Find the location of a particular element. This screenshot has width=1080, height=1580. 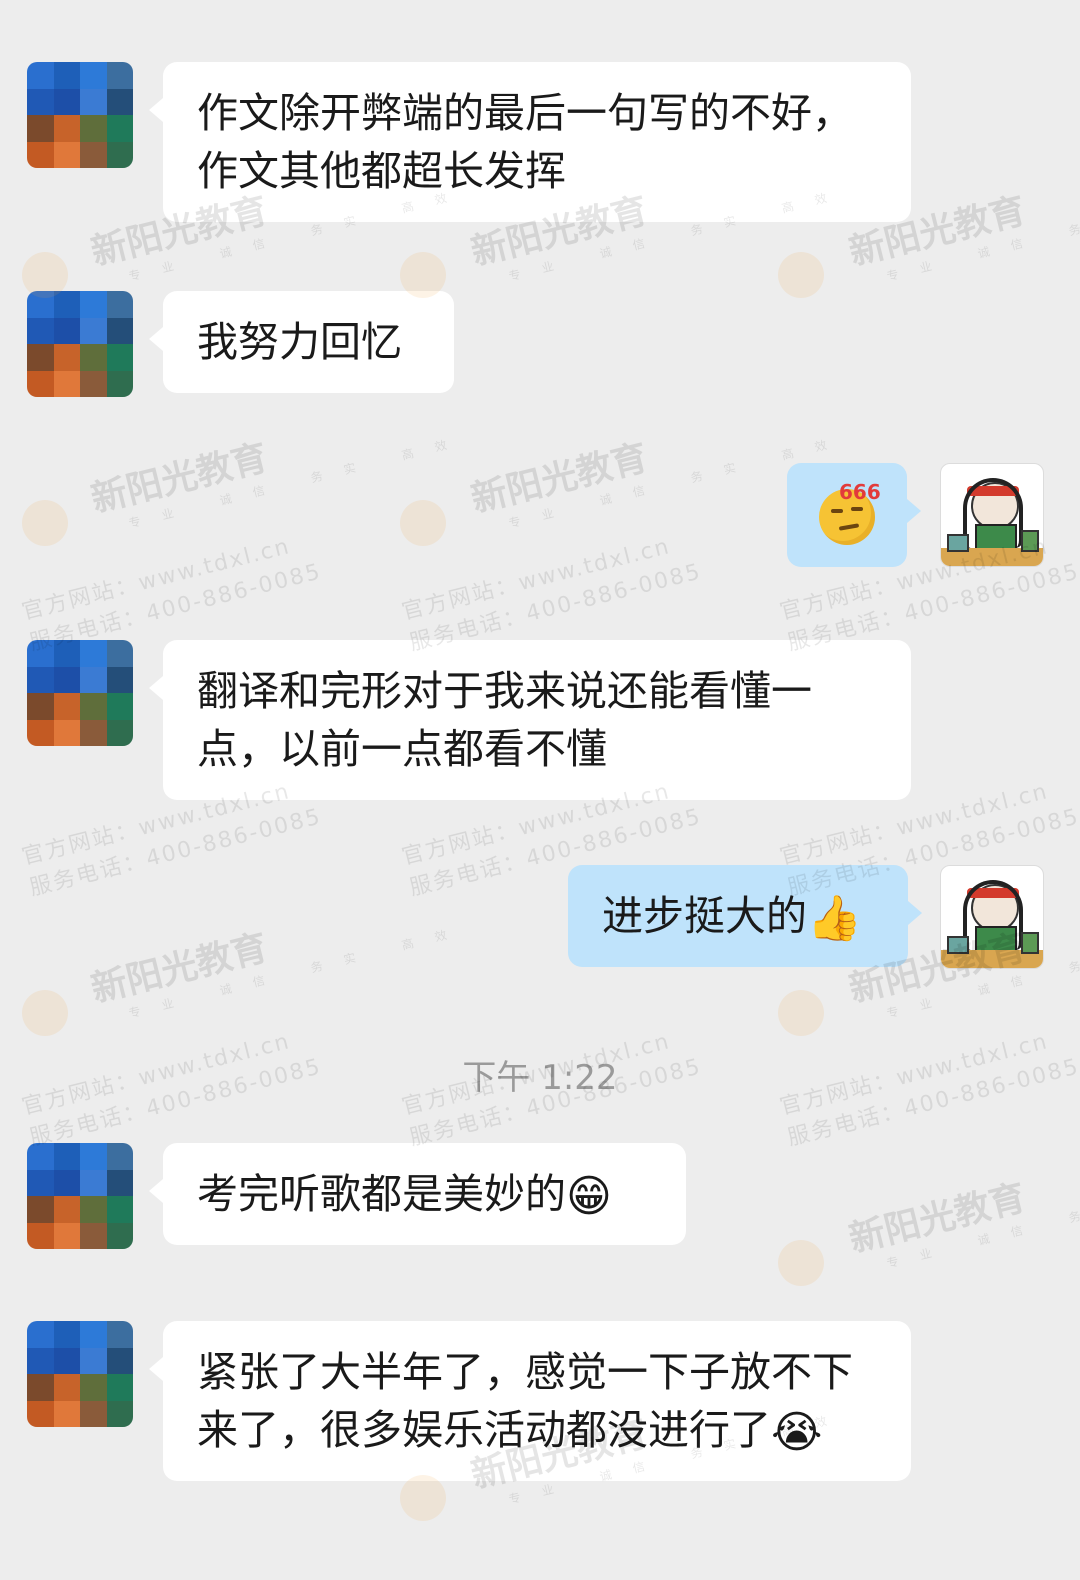

message-text: 紧张了大半年了，感觉一下子放不下来了，很多娱乐活动都没进行了 is located at coordinates (525, 1401).